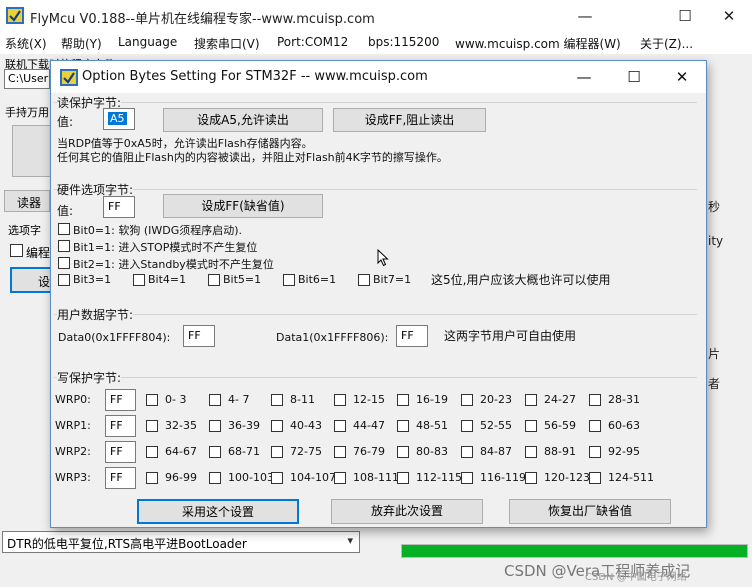  I want to click on wrp-sector-label: 32-35, so click(181, 425).